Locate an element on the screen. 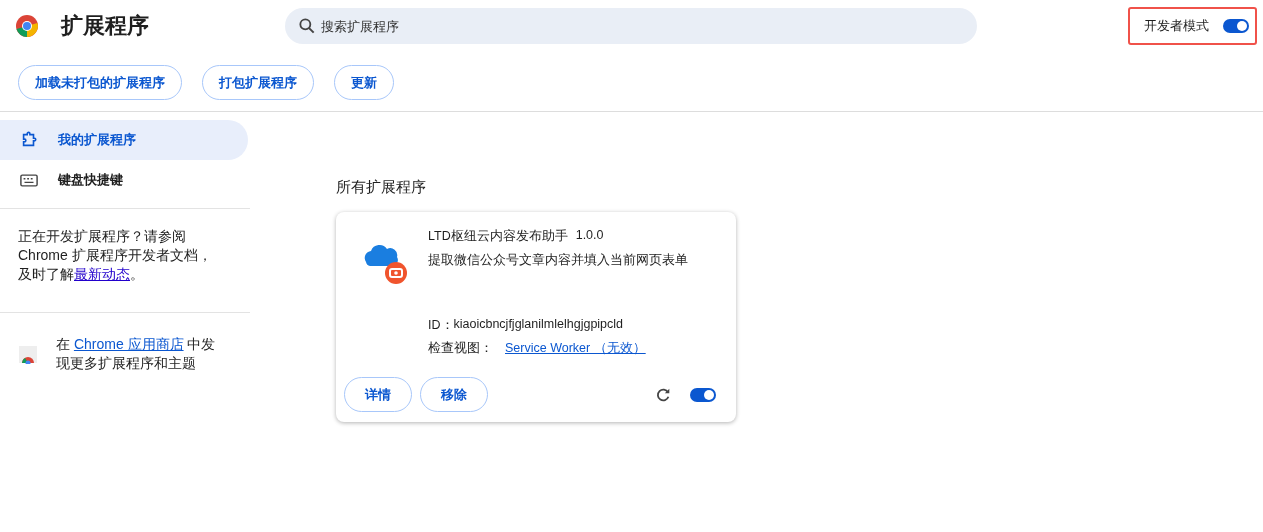  extension-description: 提取微信公众号文章内容并填入当前网页表单 is located at coordinates (558, 260).